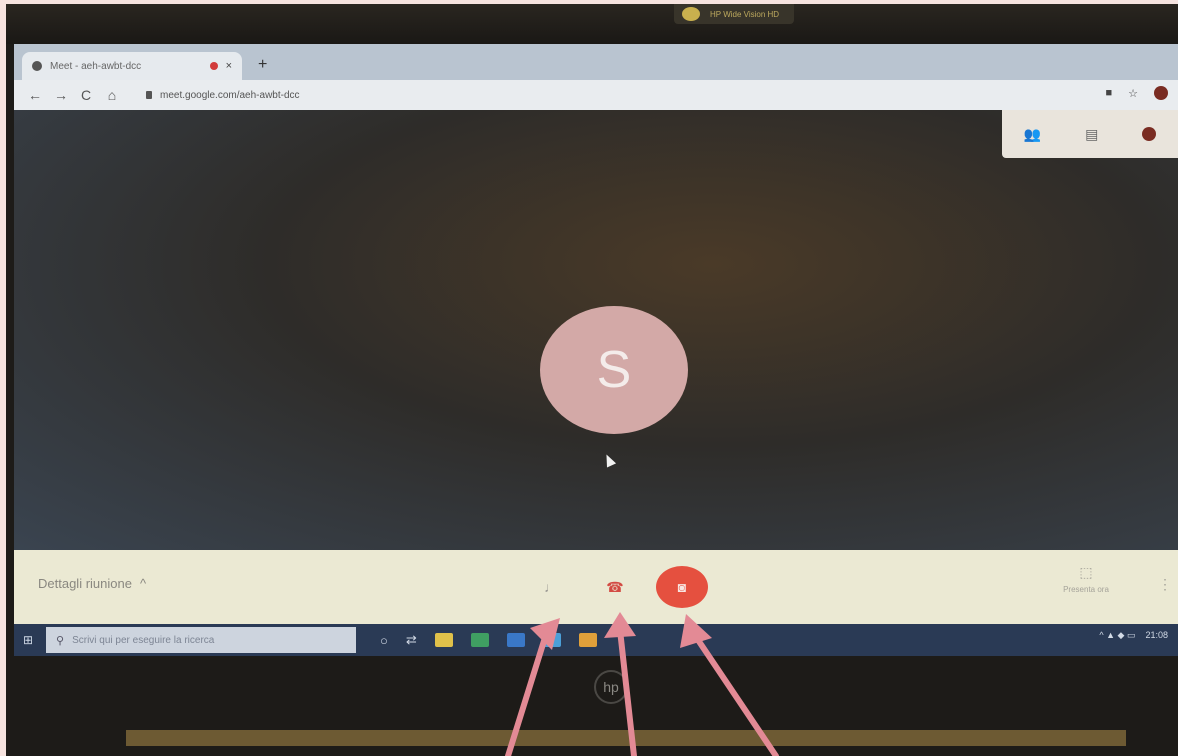 This screenshot has width=1178, height=756. Describe the element at coordinates (143, 640) in the screenshot. I see `search-placeholder: Scrivi qui per eseguire la ricerca` at that location.